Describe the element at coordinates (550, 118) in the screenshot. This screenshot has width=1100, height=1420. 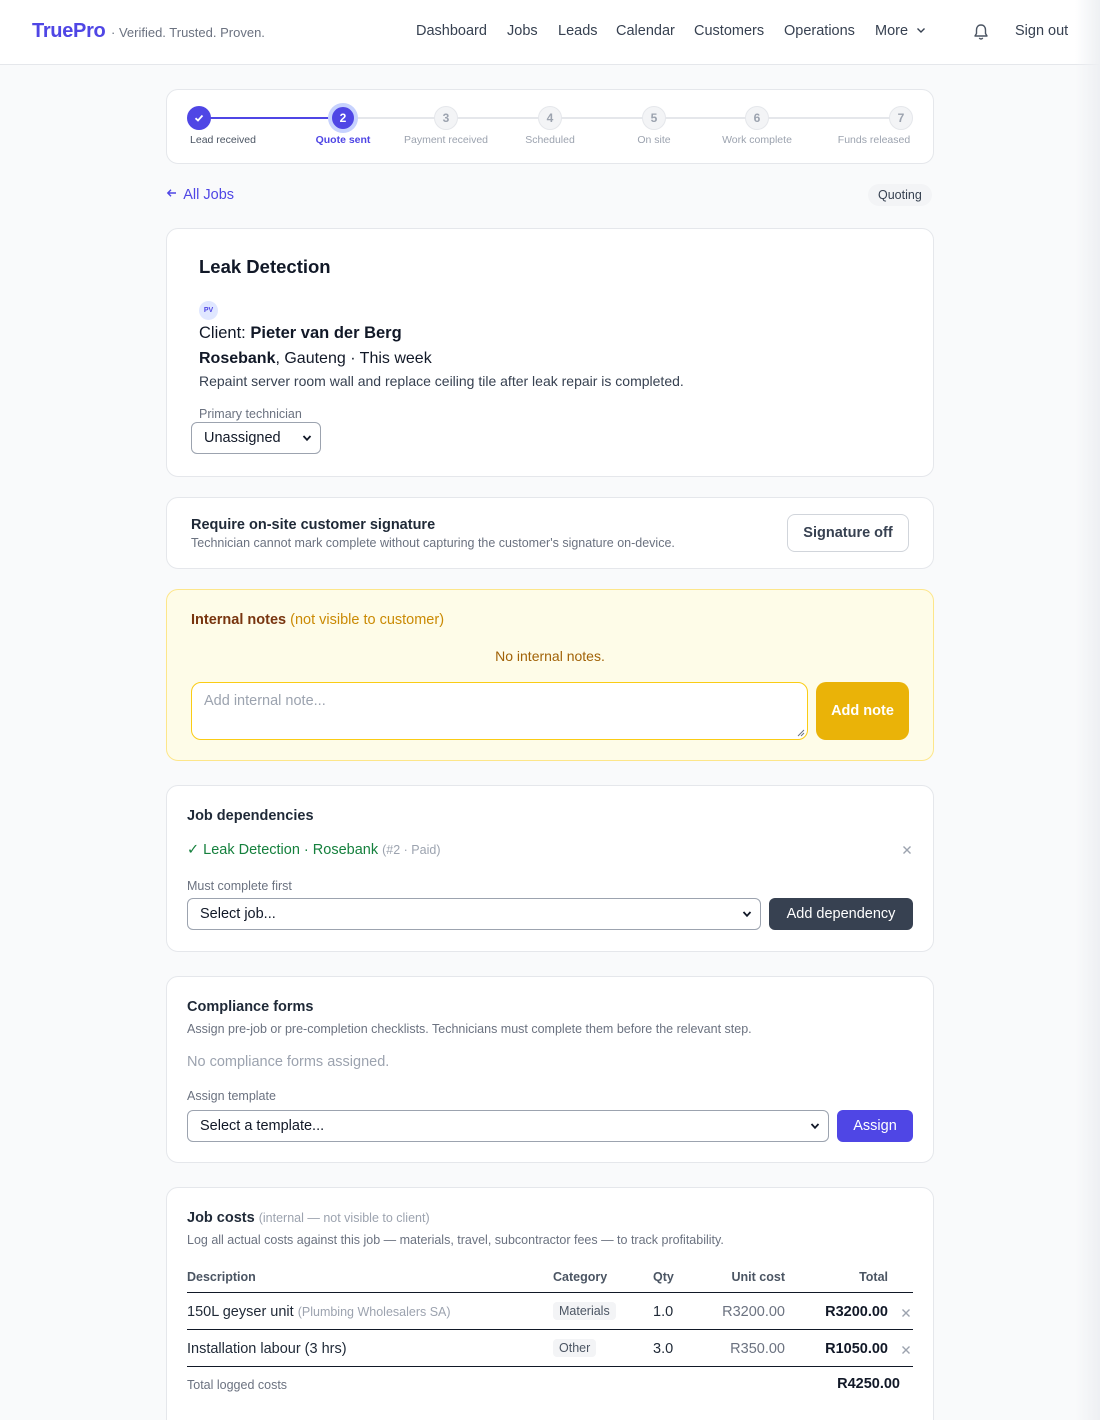
I see `step-4-dot: 4` at that location.